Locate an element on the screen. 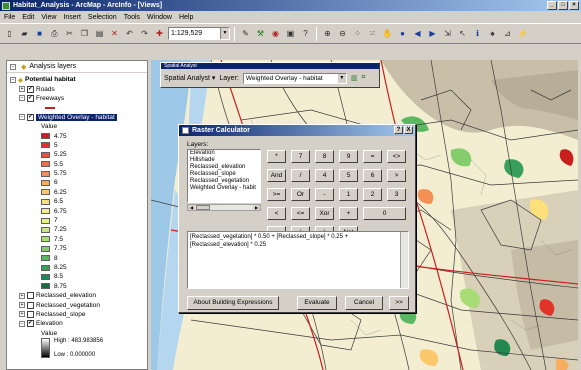  keypad-button: Or is located at coordinates (300, 194).